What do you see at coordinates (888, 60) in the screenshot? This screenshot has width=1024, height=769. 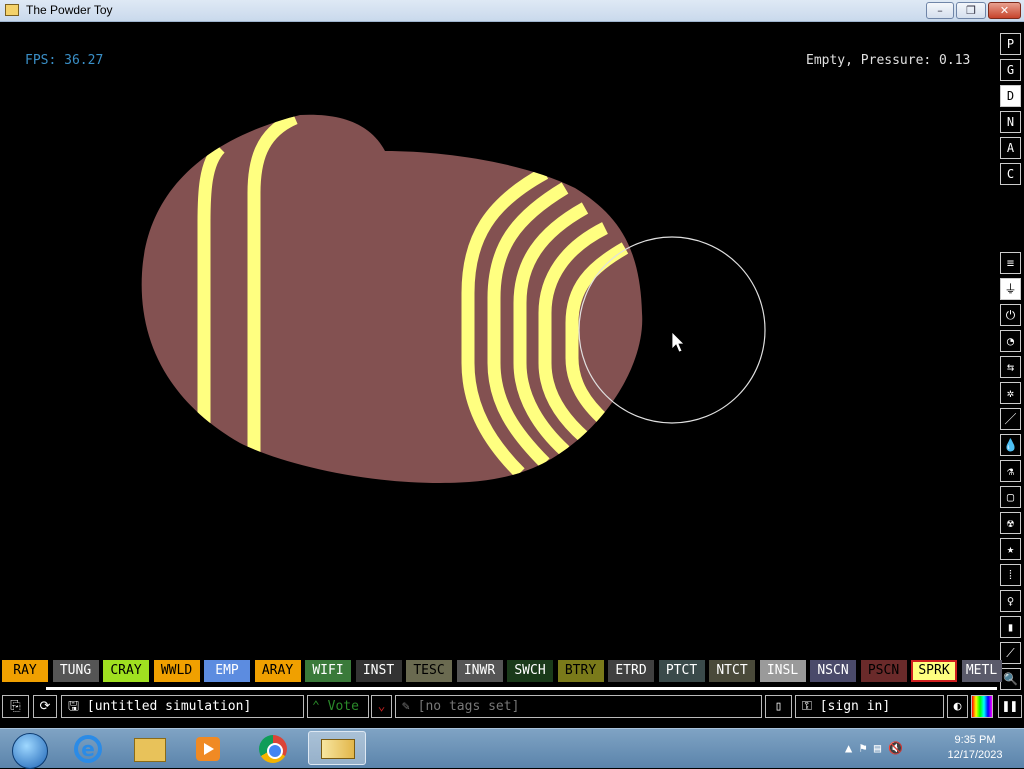 I see `pressure-status: Empty, Pressure: 0.13` at bounding box center [888, 60].